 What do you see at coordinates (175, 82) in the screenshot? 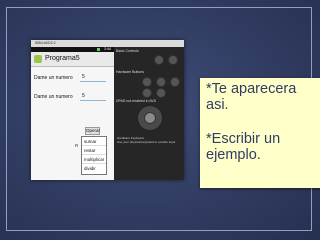
I see `back-button-icon` at bounding box center [175, 82].